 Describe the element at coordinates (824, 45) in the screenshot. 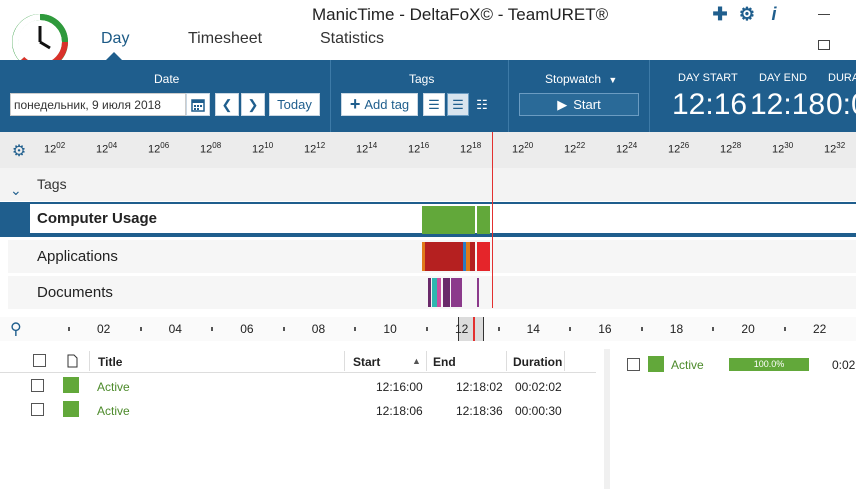

I see `maximize-button` at that location.